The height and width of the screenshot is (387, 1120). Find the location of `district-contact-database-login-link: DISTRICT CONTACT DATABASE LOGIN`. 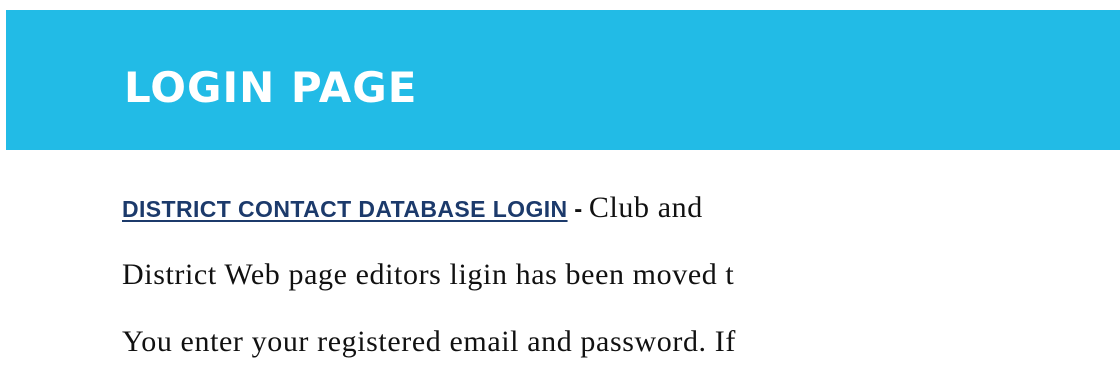

district-contact-database-login-link: DISTRICT CONTACT DATABASE LOGIN is located at coordinates (345, 209).